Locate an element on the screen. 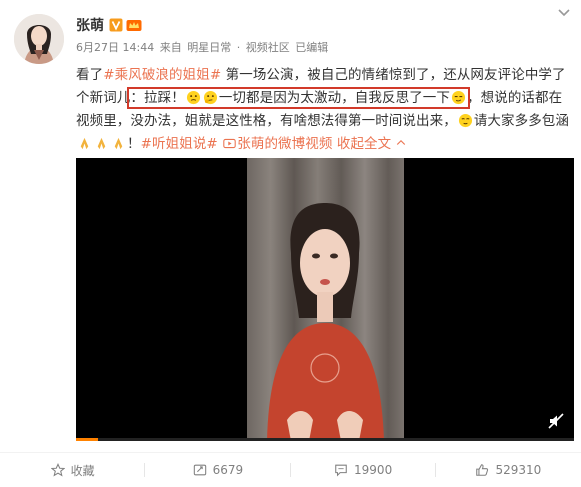 This screenshot has height=487, width=581. star-icon is located at coordinates (57, 470).